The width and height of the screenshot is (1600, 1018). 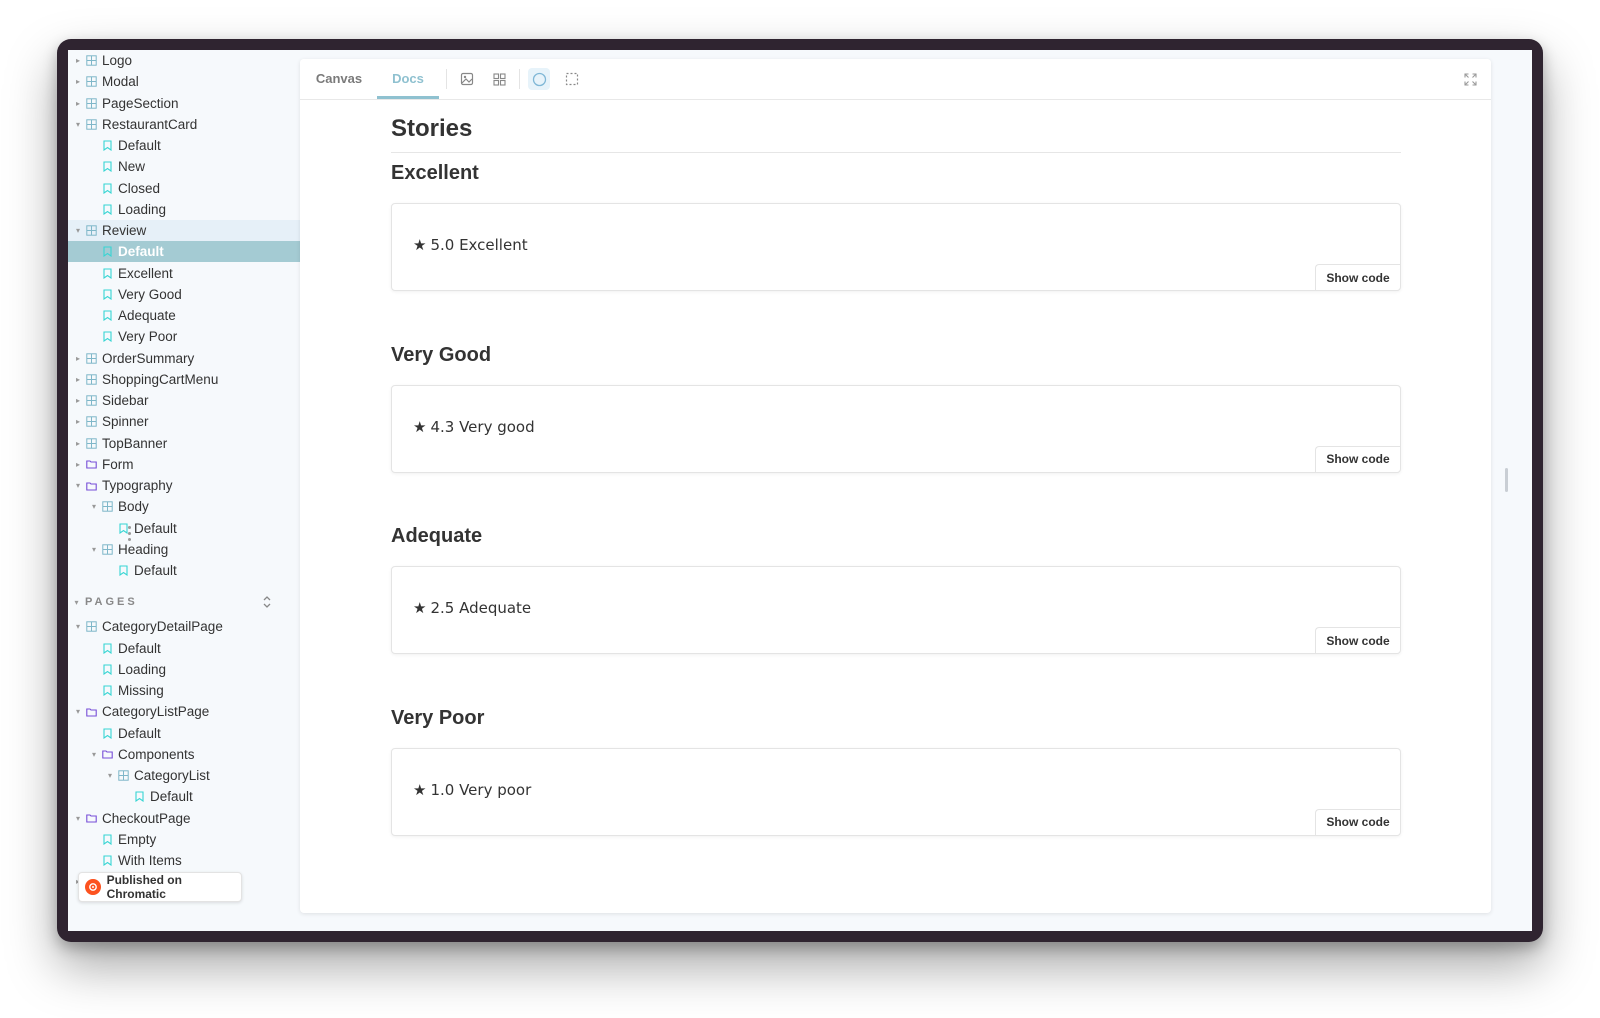 I want to click on sidebar-item-checkoutpage: ▾ CheckoutPage, so click(x=186, y=818).